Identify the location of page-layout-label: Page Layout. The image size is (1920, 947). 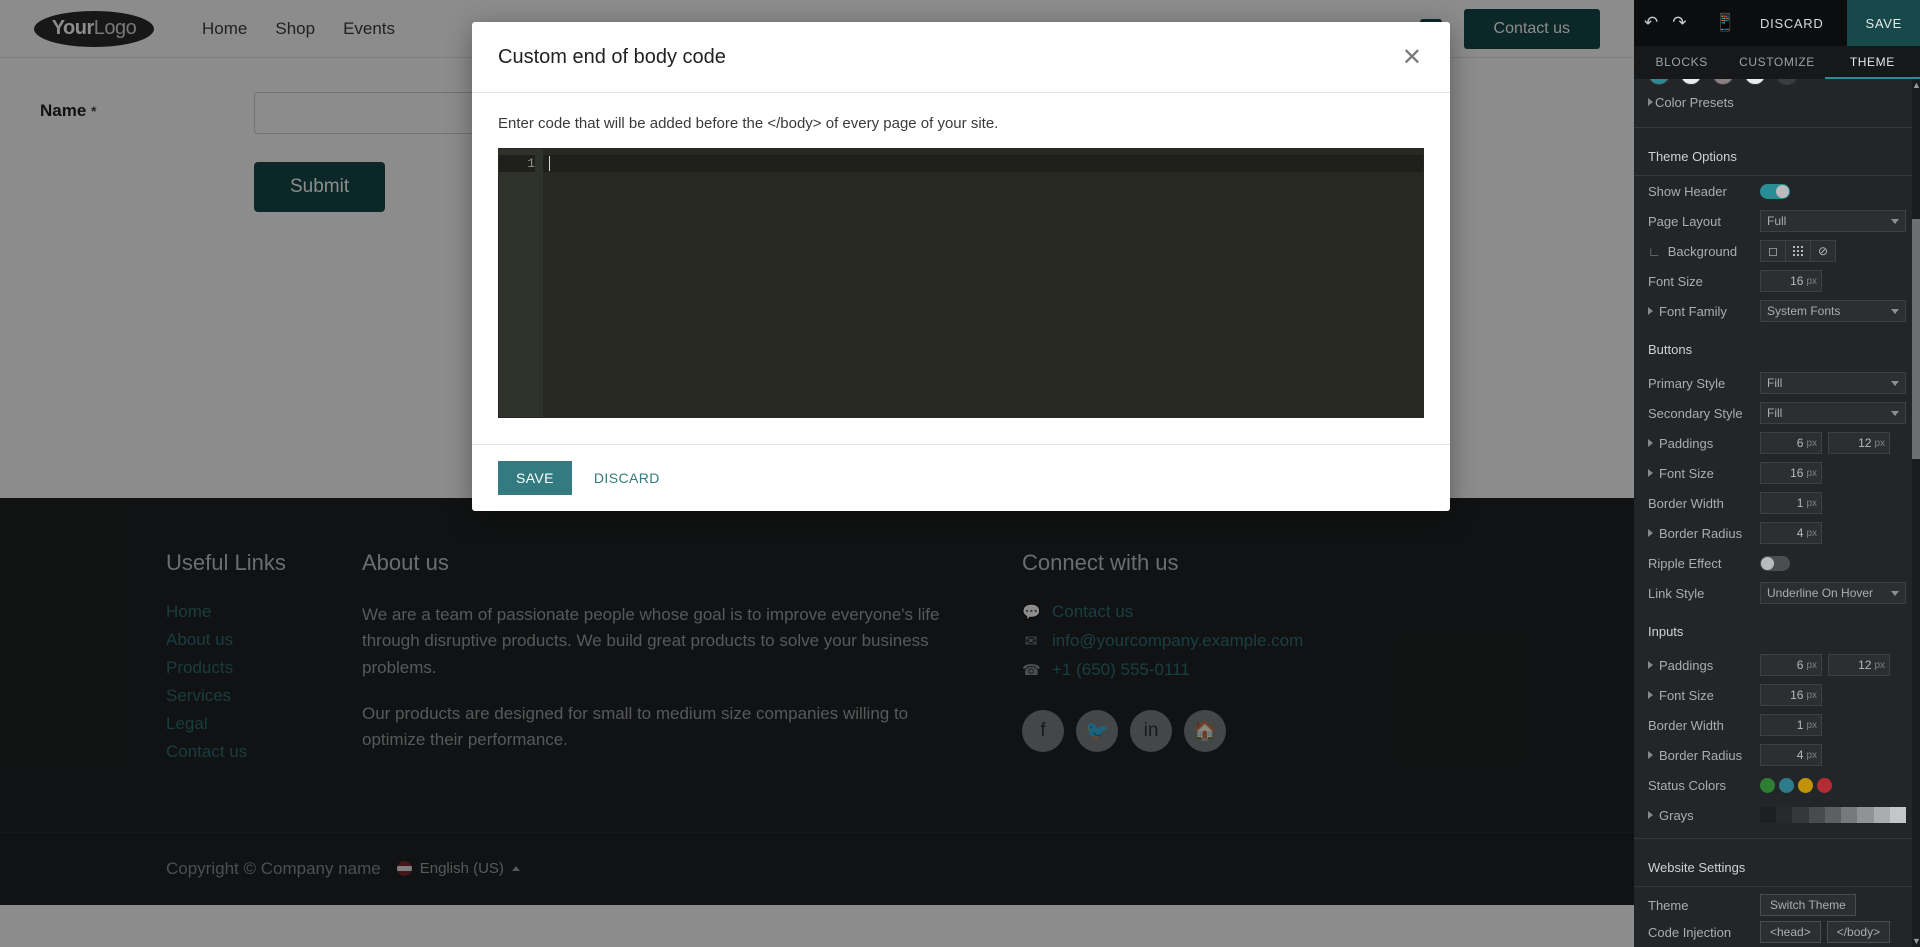
(1685, 221).